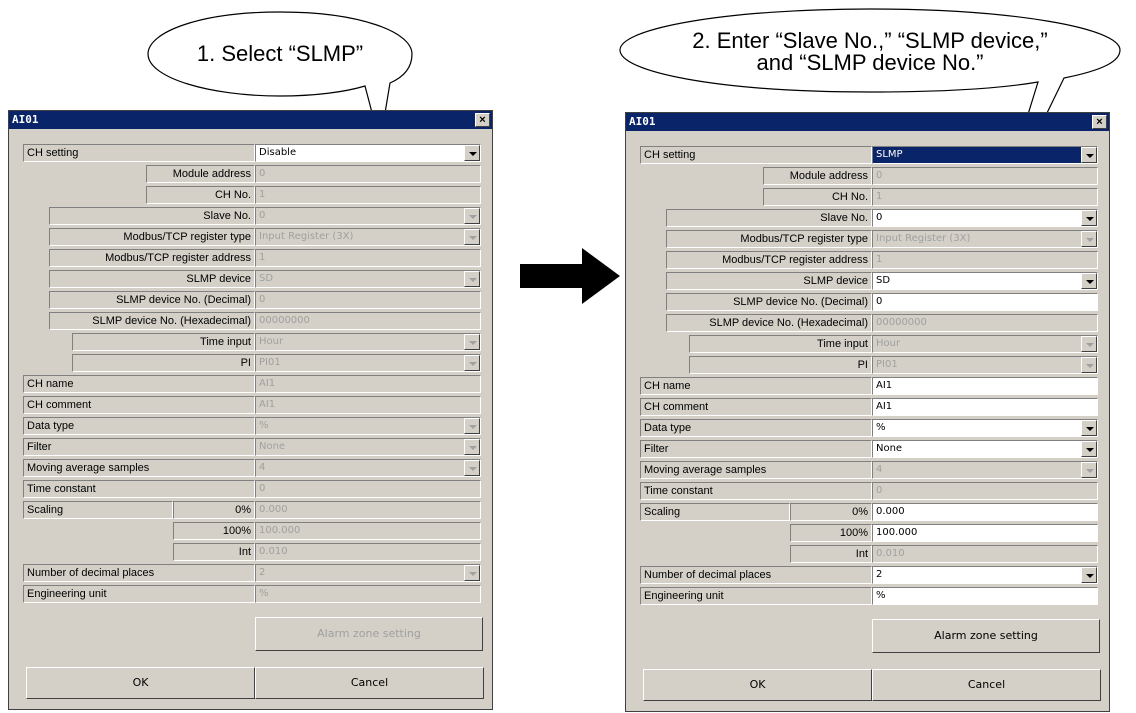 This screenshot has height=713, width=1136. What do you see at coordinates (884, 406) in the screenshot?
I see `ch-comment-value: AI1` at bounding box center [884, 406].